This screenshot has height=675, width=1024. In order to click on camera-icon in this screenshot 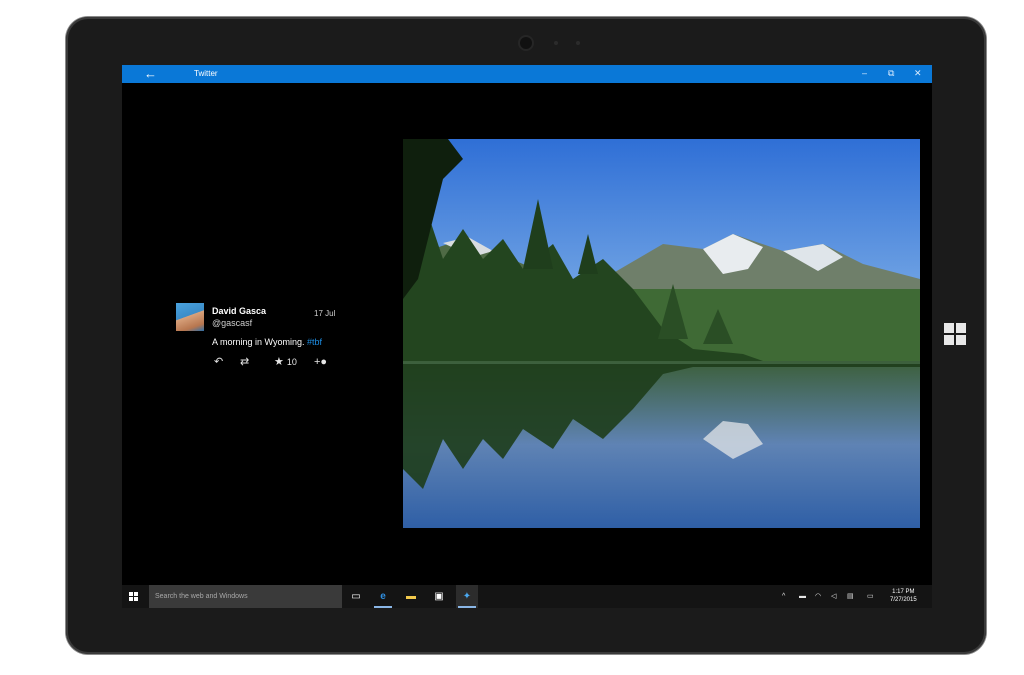, I will do `click(526, 43)`.